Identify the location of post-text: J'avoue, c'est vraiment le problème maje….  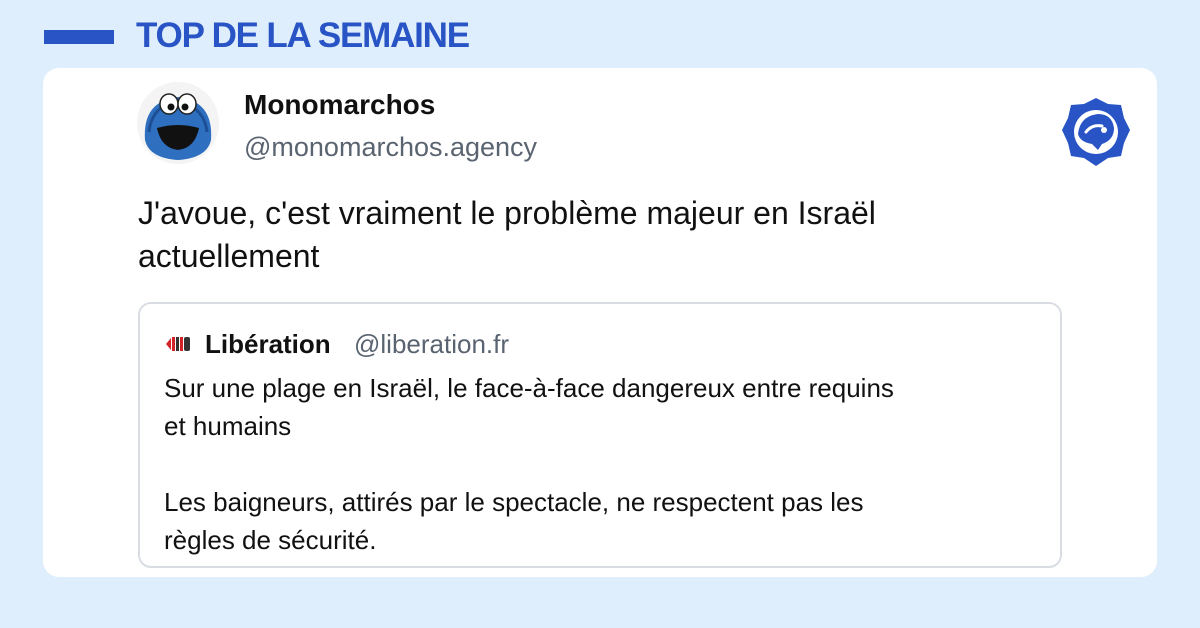
(507, 234).